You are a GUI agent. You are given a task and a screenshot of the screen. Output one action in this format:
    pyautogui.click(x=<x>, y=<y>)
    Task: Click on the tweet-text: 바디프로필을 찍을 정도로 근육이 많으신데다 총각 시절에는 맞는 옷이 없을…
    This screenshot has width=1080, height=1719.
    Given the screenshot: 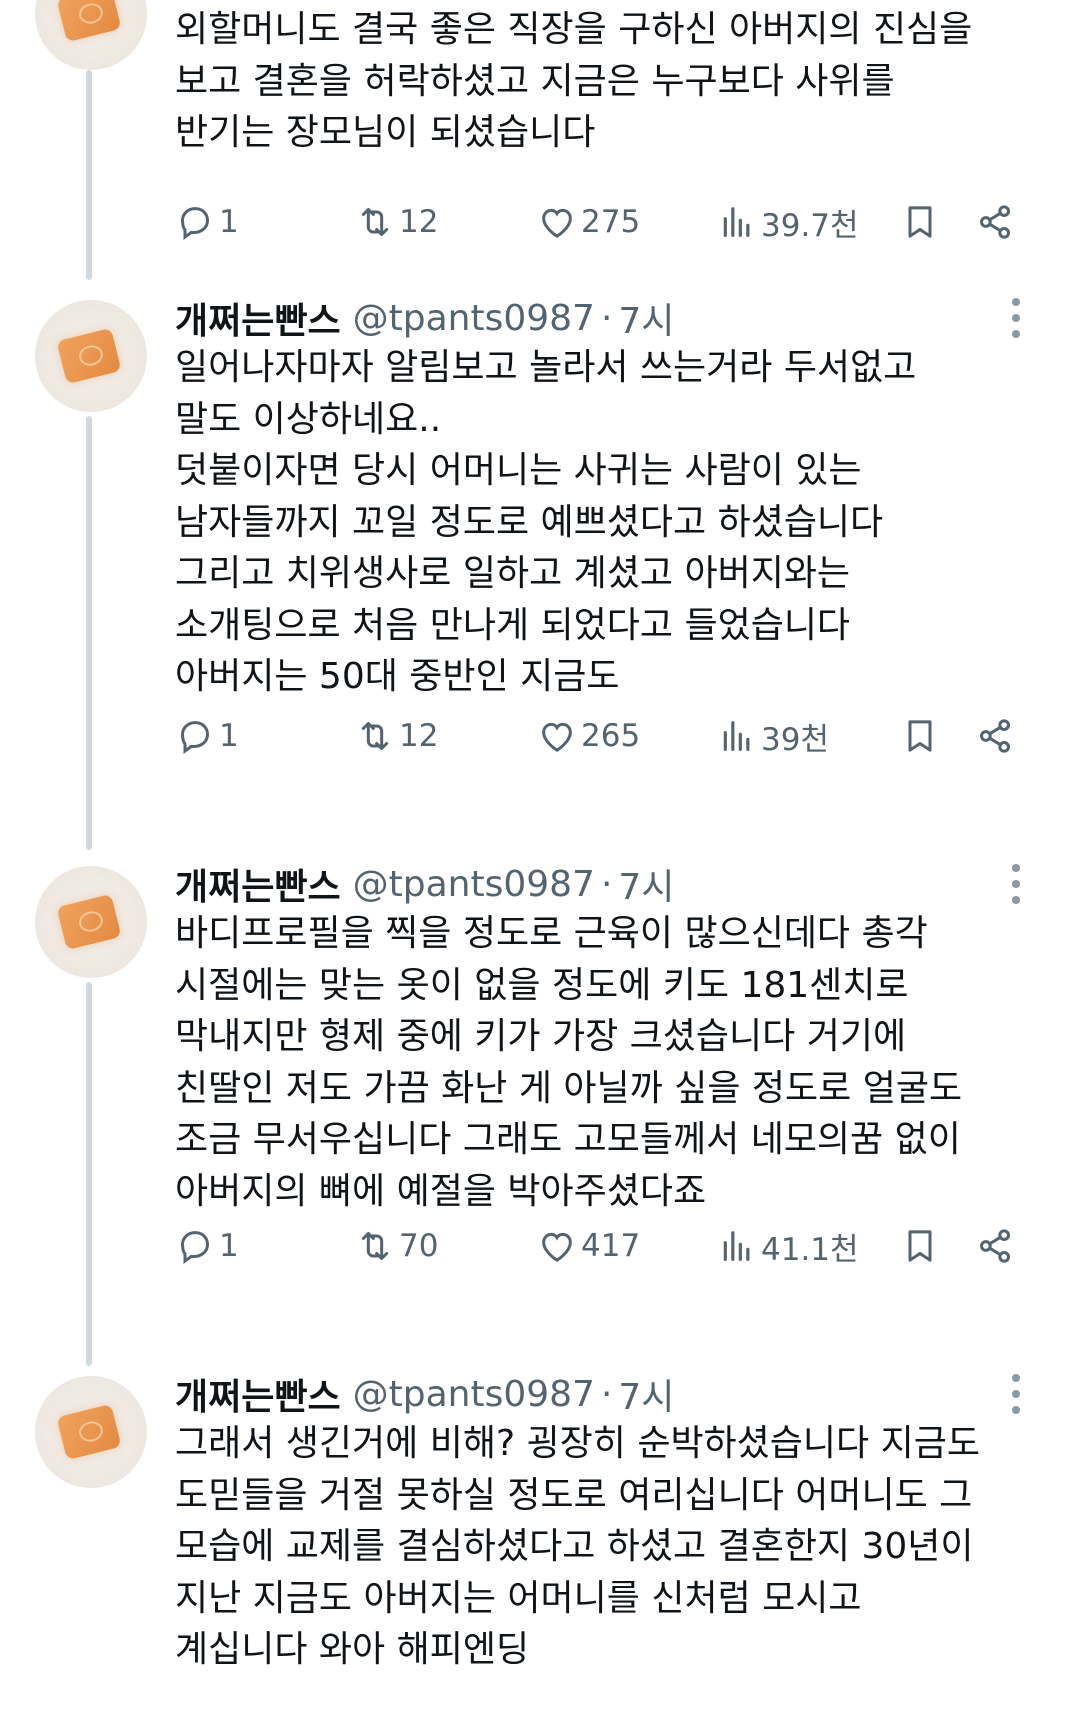 What is the action you would take?
    pyautogui.click(x=569, y=1062)
    